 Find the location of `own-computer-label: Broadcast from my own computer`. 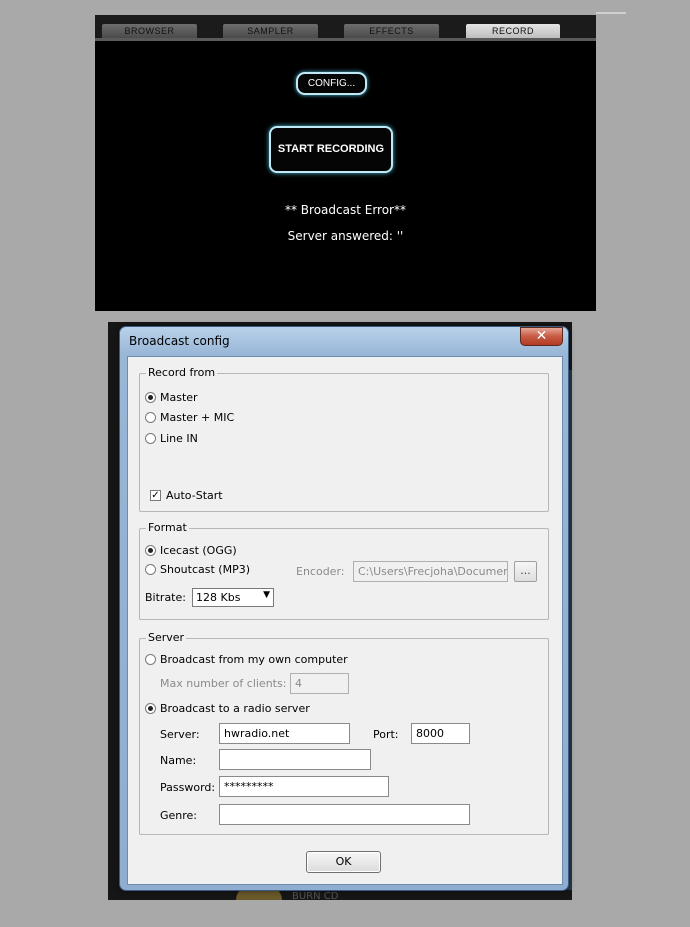

own-computer-label: Broadcast from my own computer is located at coordinates (254, 659).